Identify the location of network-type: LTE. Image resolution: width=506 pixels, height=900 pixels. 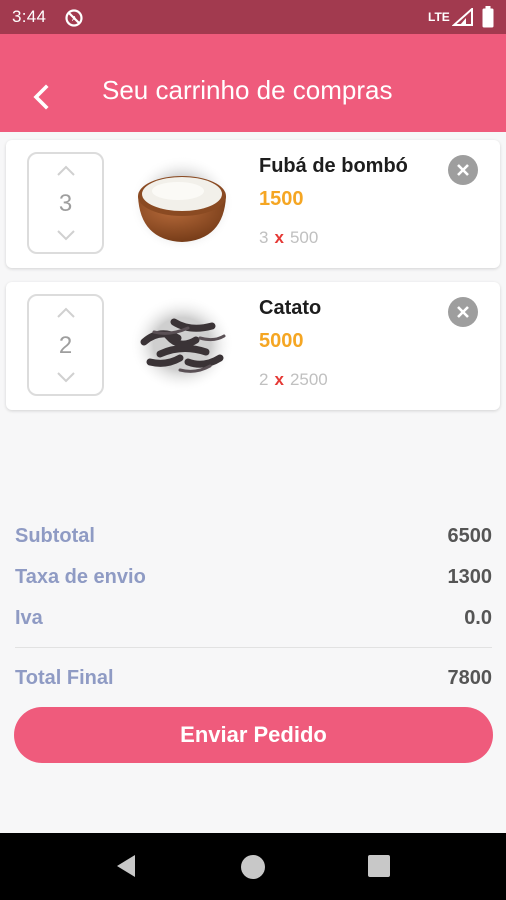
(439, 17).